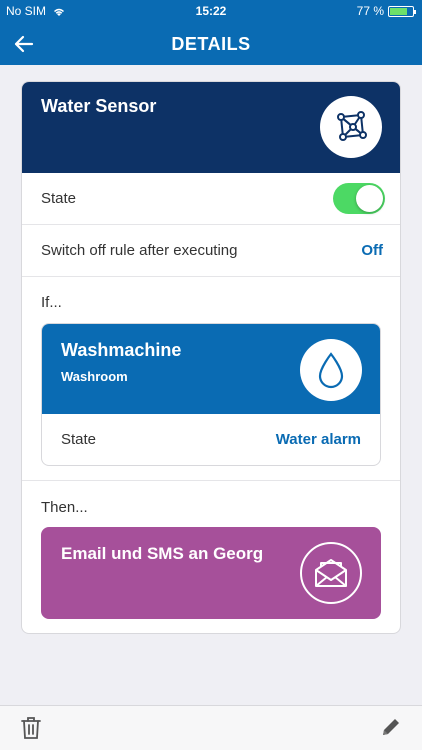 The image size is (422, 750). What do you see at coordinates (211, 11) in the screenshot?
I see `status-bar: No SIM 15:22 77 %` at bounding box center [211, 11].